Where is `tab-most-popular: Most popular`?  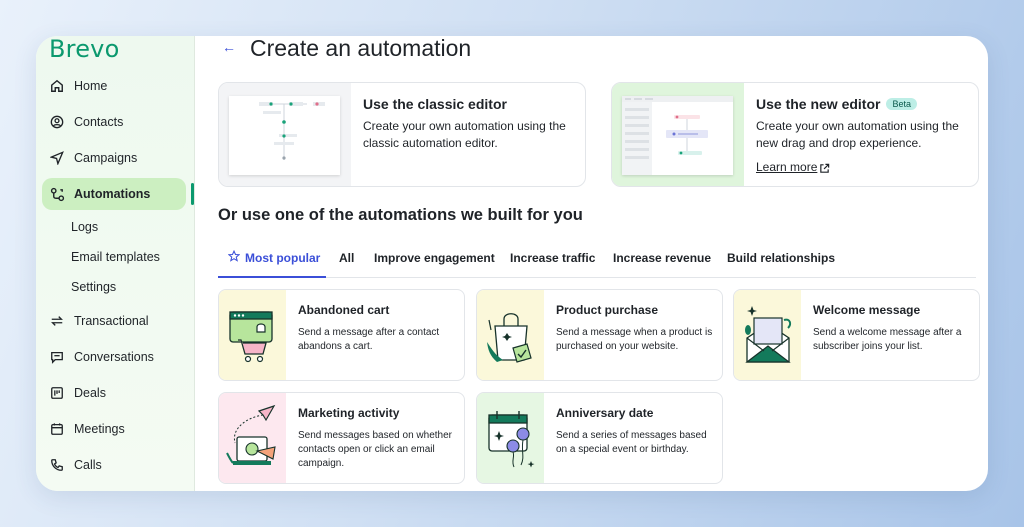
tab-most-popular: Most popular is located at coordinates (282, 258).